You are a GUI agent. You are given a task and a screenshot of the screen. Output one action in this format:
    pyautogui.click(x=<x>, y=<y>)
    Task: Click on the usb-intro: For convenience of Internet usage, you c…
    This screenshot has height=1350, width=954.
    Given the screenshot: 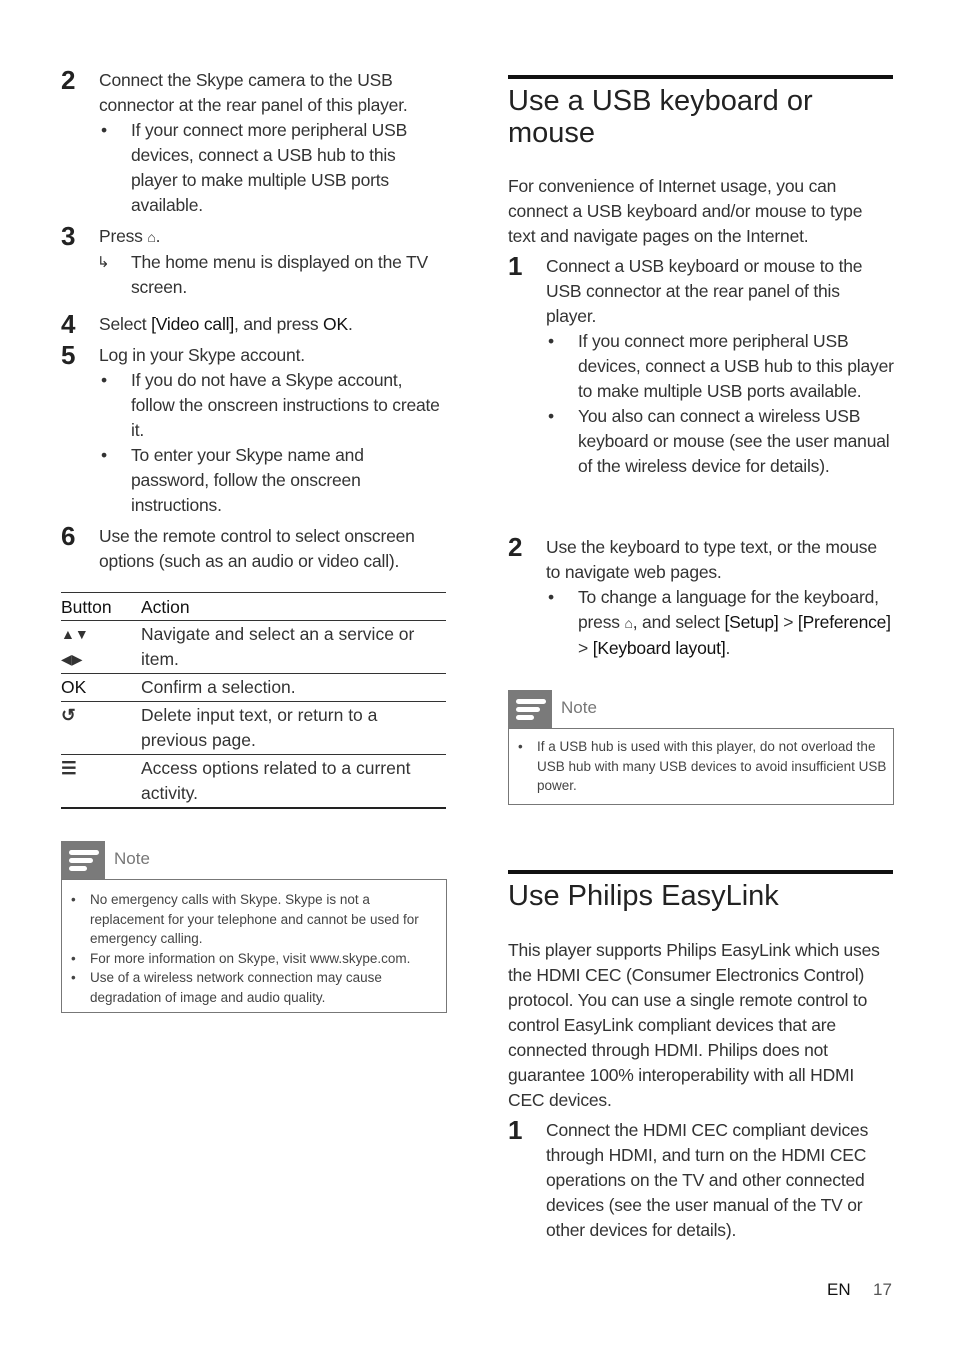 What is the action you would take?
    pyautogui.click(x=701, y=211)
    